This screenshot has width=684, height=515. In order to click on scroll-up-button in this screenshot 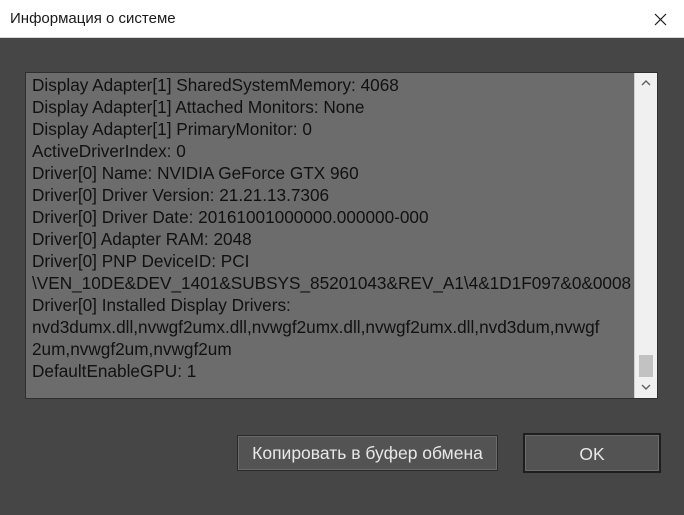, I will do `click(646, 83)`.